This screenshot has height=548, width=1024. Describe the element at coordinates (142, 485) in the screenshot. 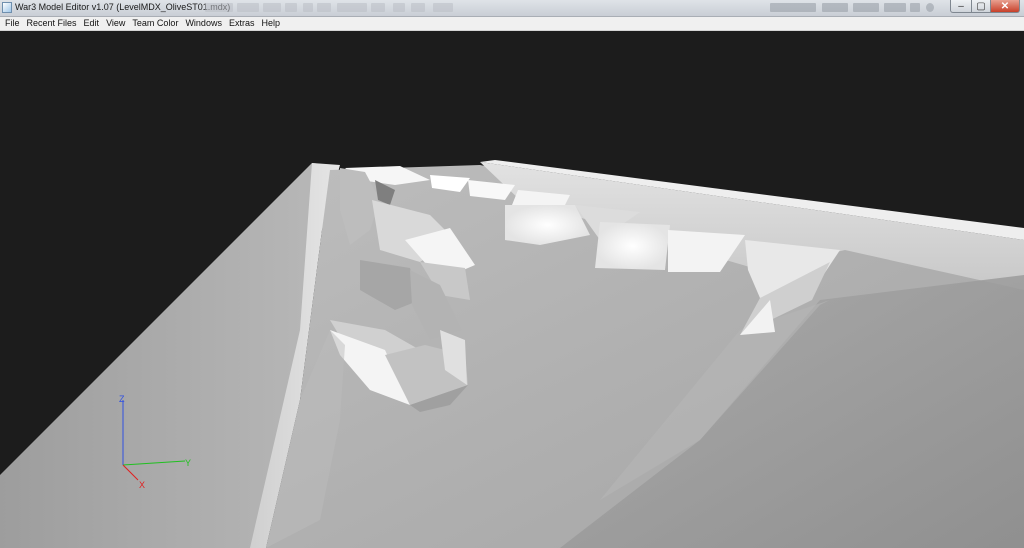

I see `x-axis-label: X` at that location.